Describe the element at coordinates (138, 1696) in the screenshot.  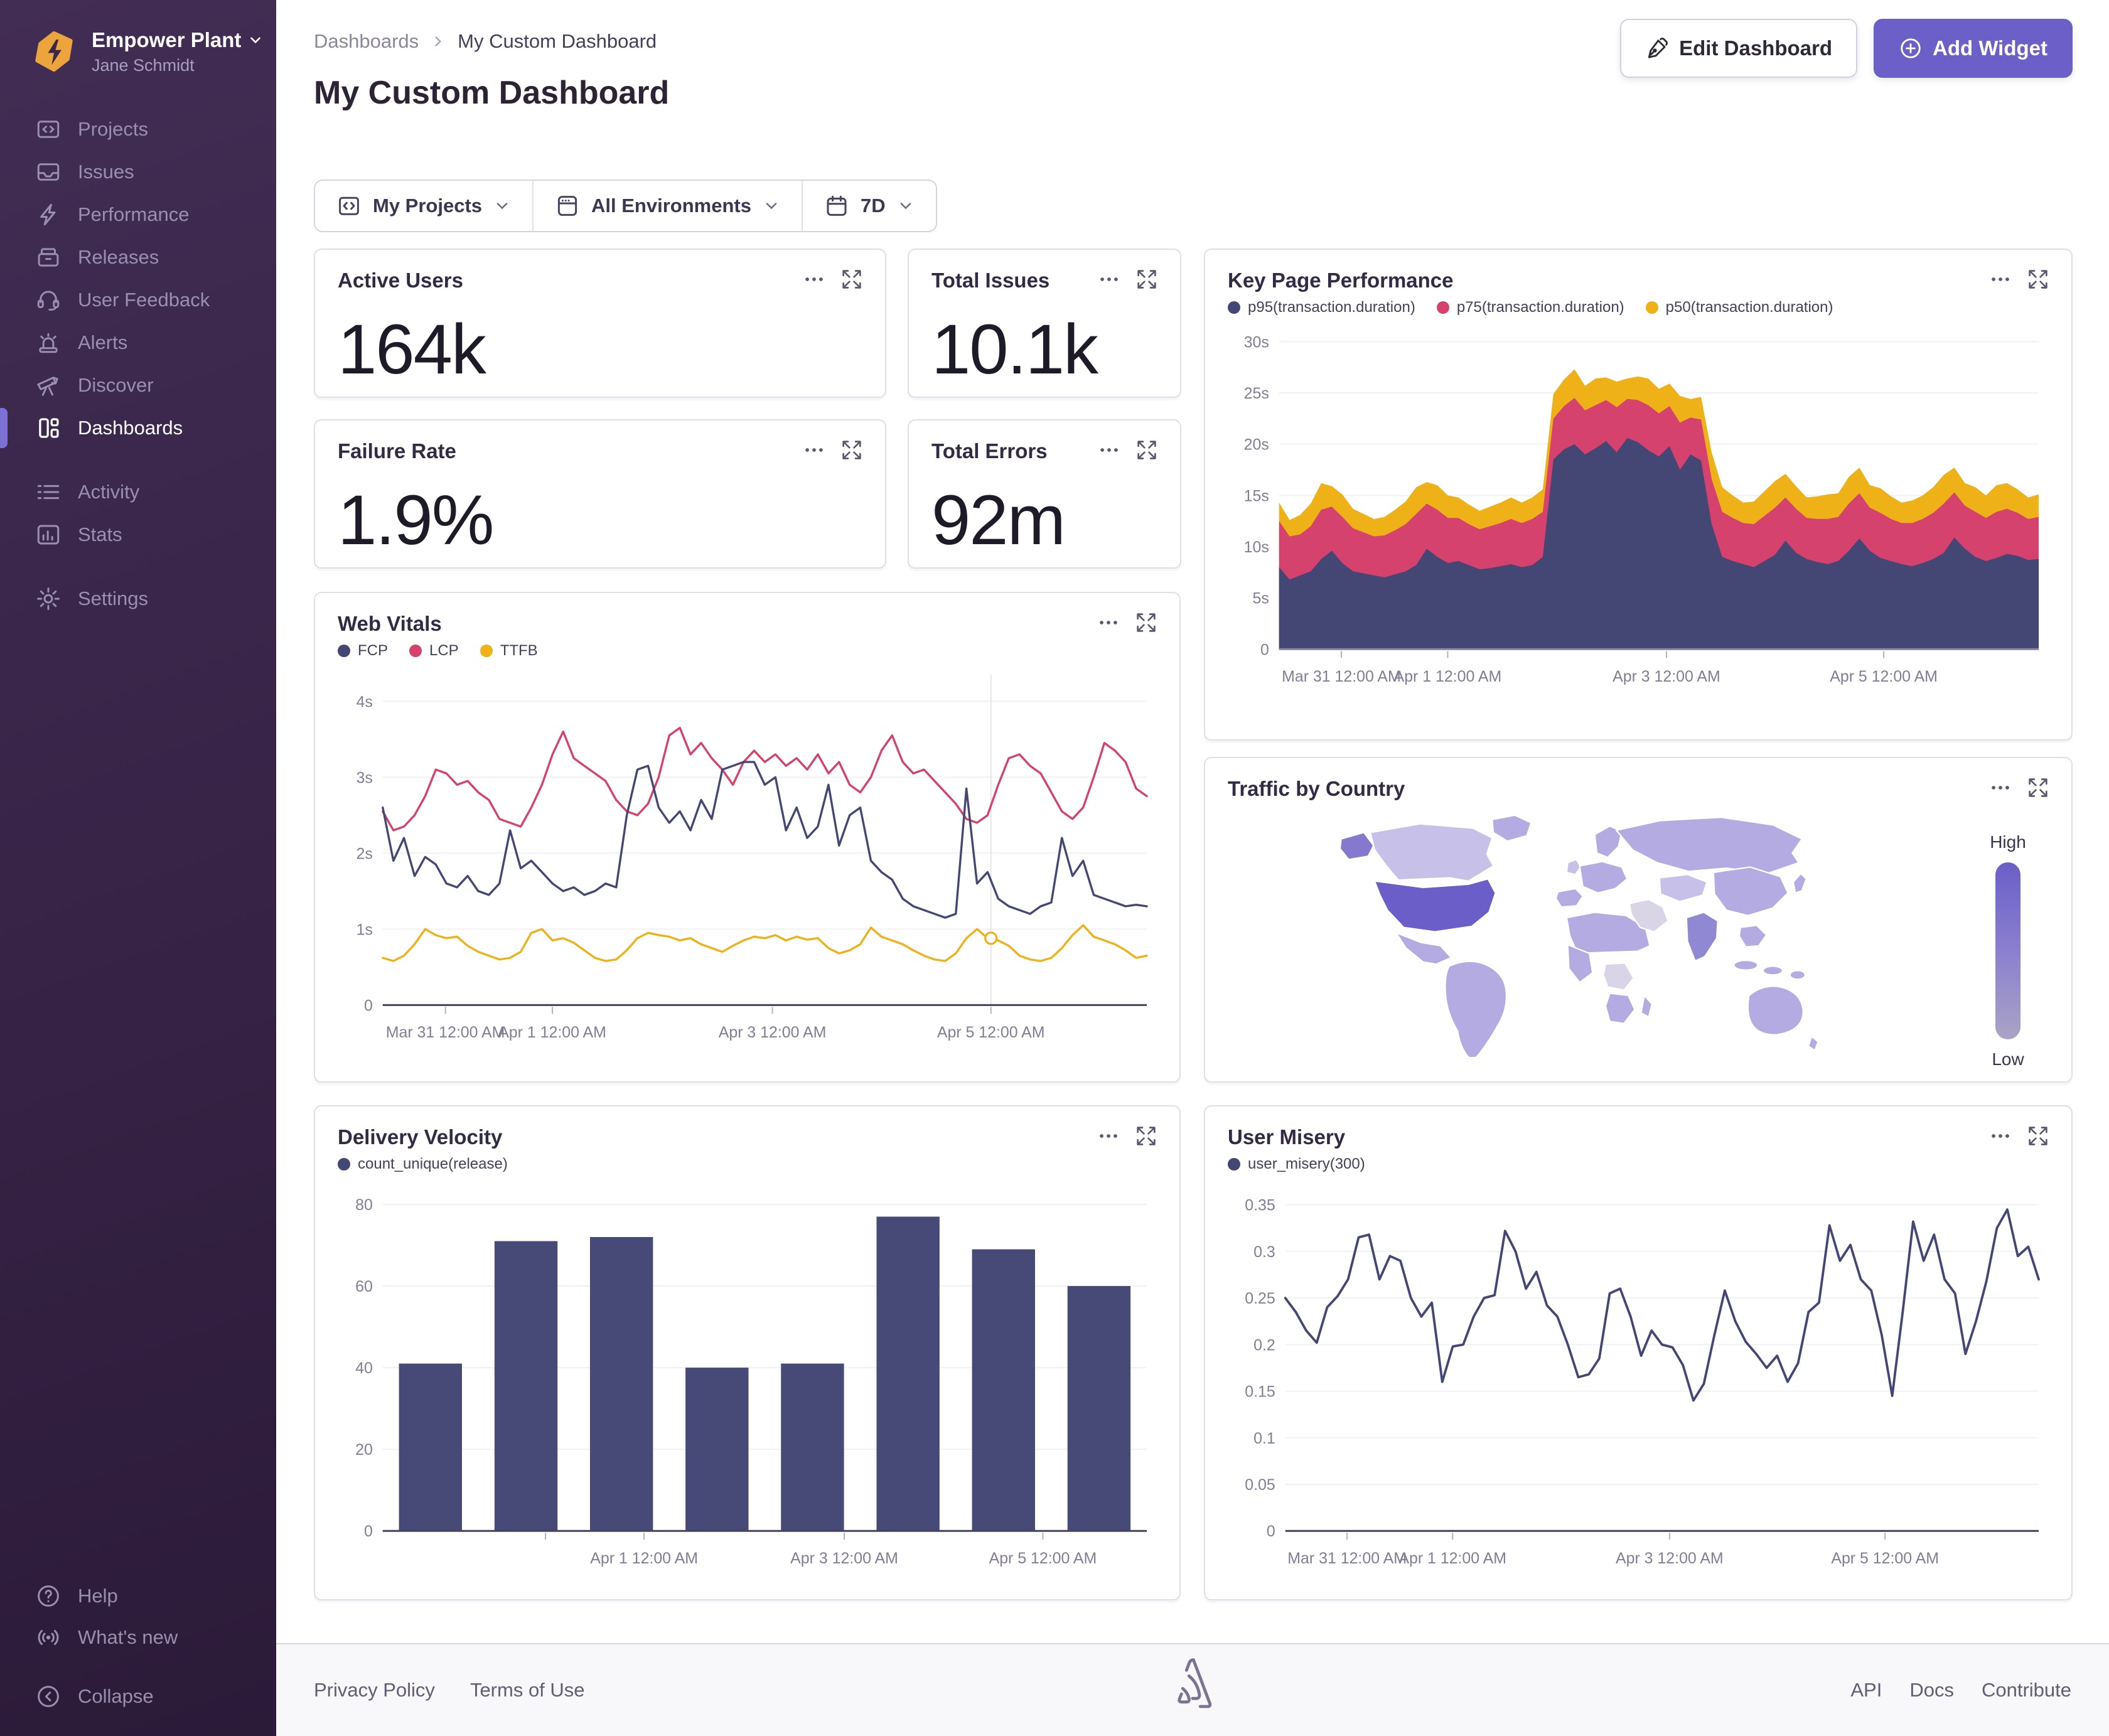
I see `sidebar-collapse-button: Collapse` at that location.